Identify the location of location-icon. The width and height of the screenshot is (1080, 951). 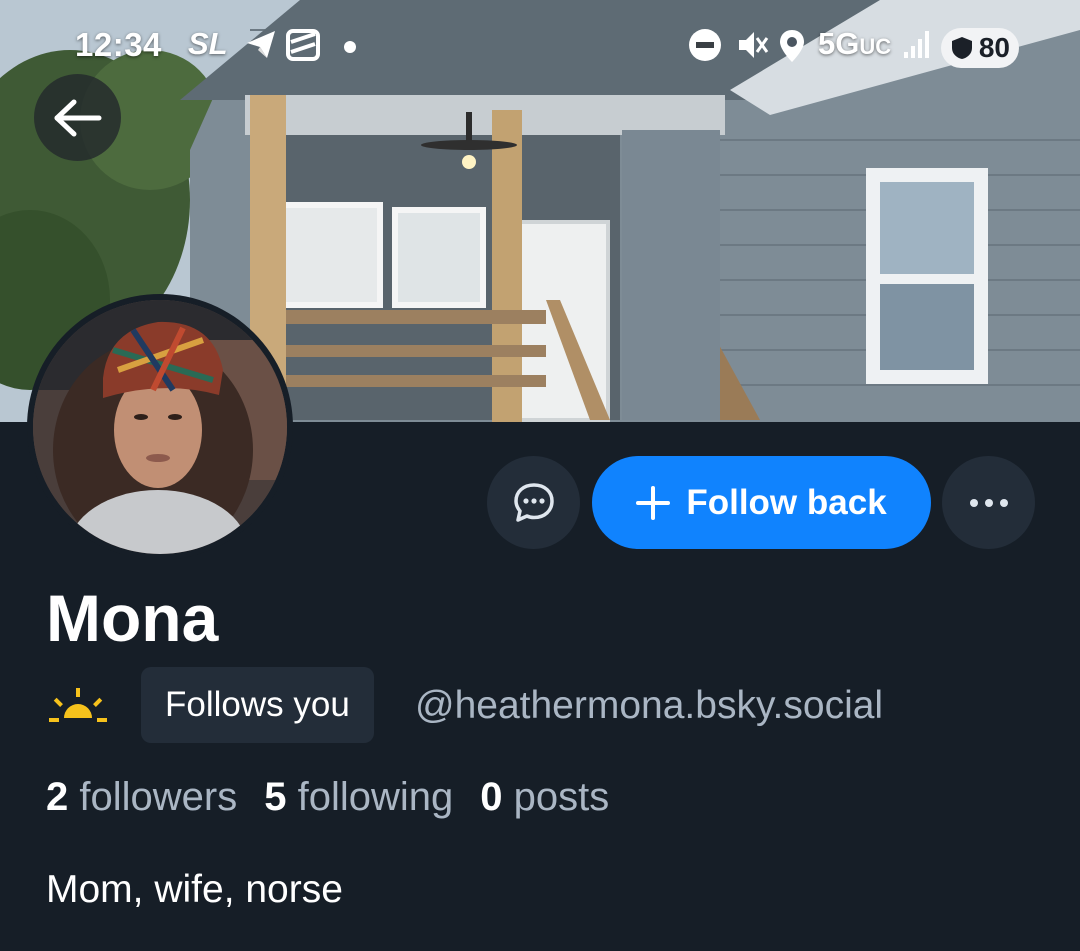
(792, 48).